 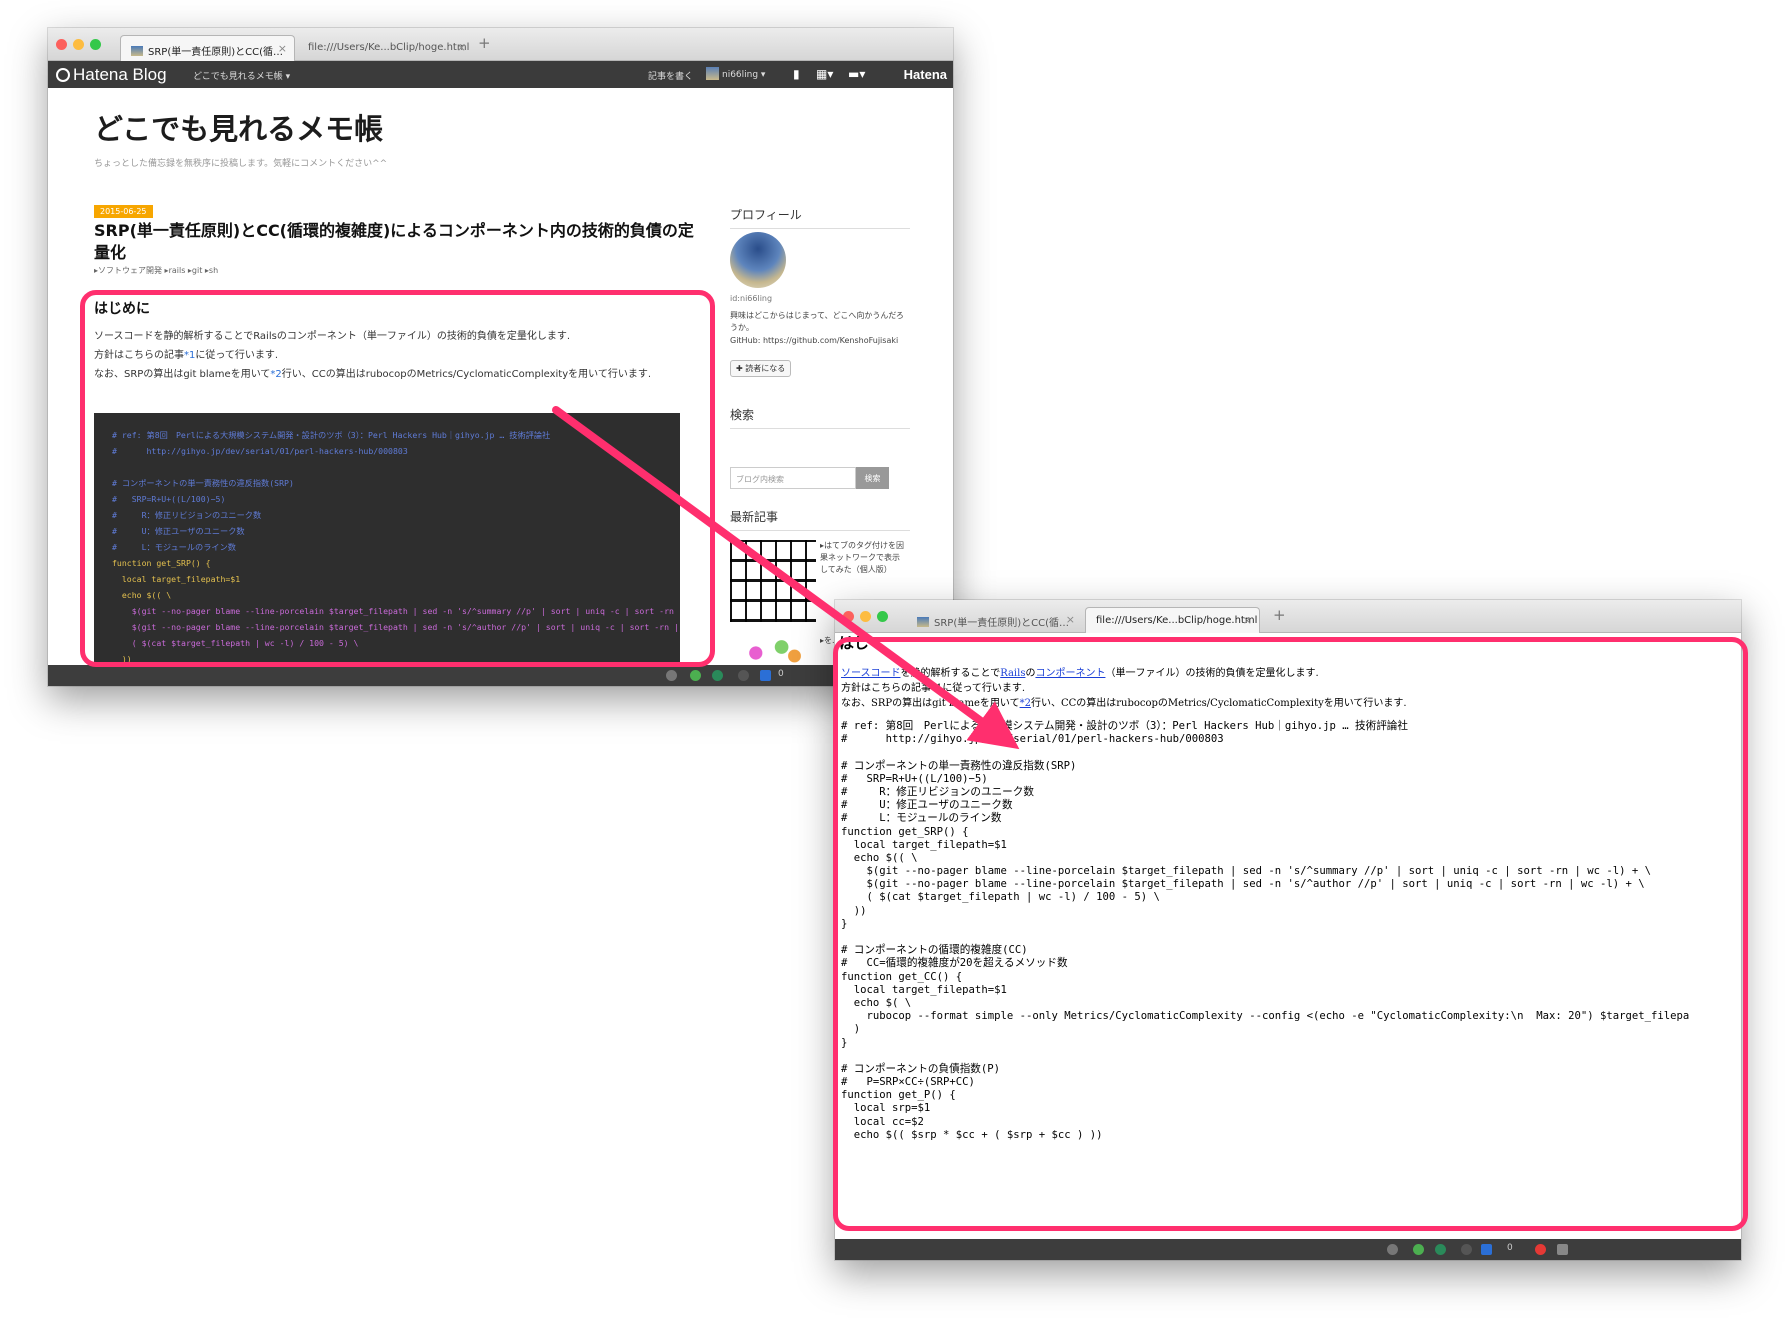 I want to click on footnote-link: *1, so click(x=189, y=355).